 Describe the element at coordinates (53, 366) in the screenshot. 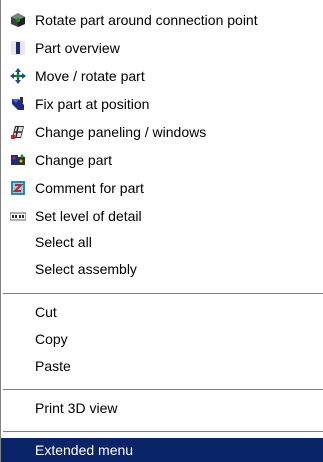

I see `menu-item-label: Paste` at that location.